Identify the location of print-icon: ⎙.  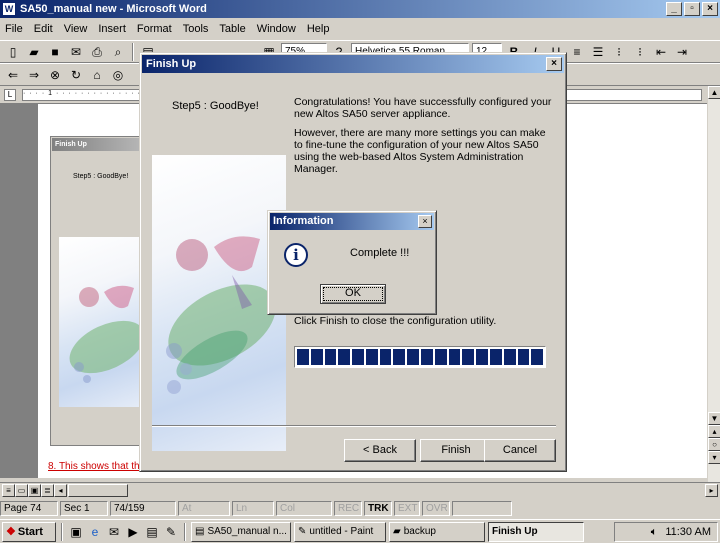
(97, 52).